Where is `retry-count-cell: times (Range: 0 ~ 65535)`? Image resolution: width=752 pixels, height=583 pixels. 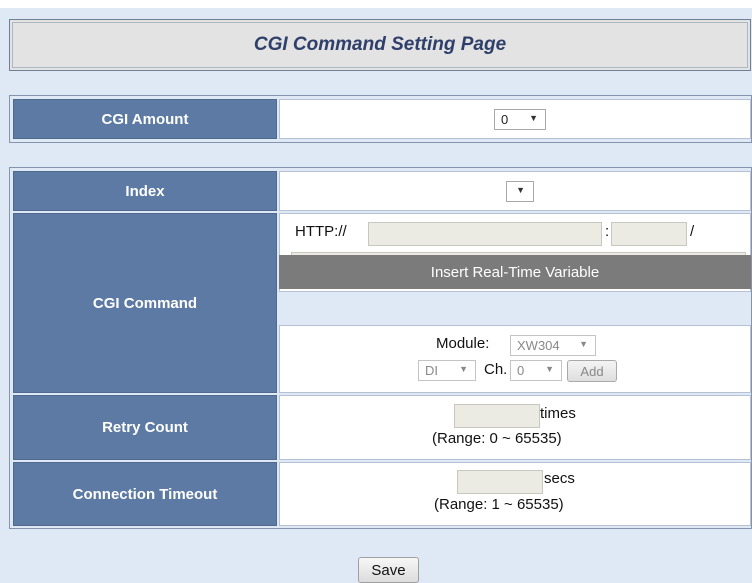
retry-count-cell: times (Range: 0 ~ 65535) is located at coordinates (515, 427).